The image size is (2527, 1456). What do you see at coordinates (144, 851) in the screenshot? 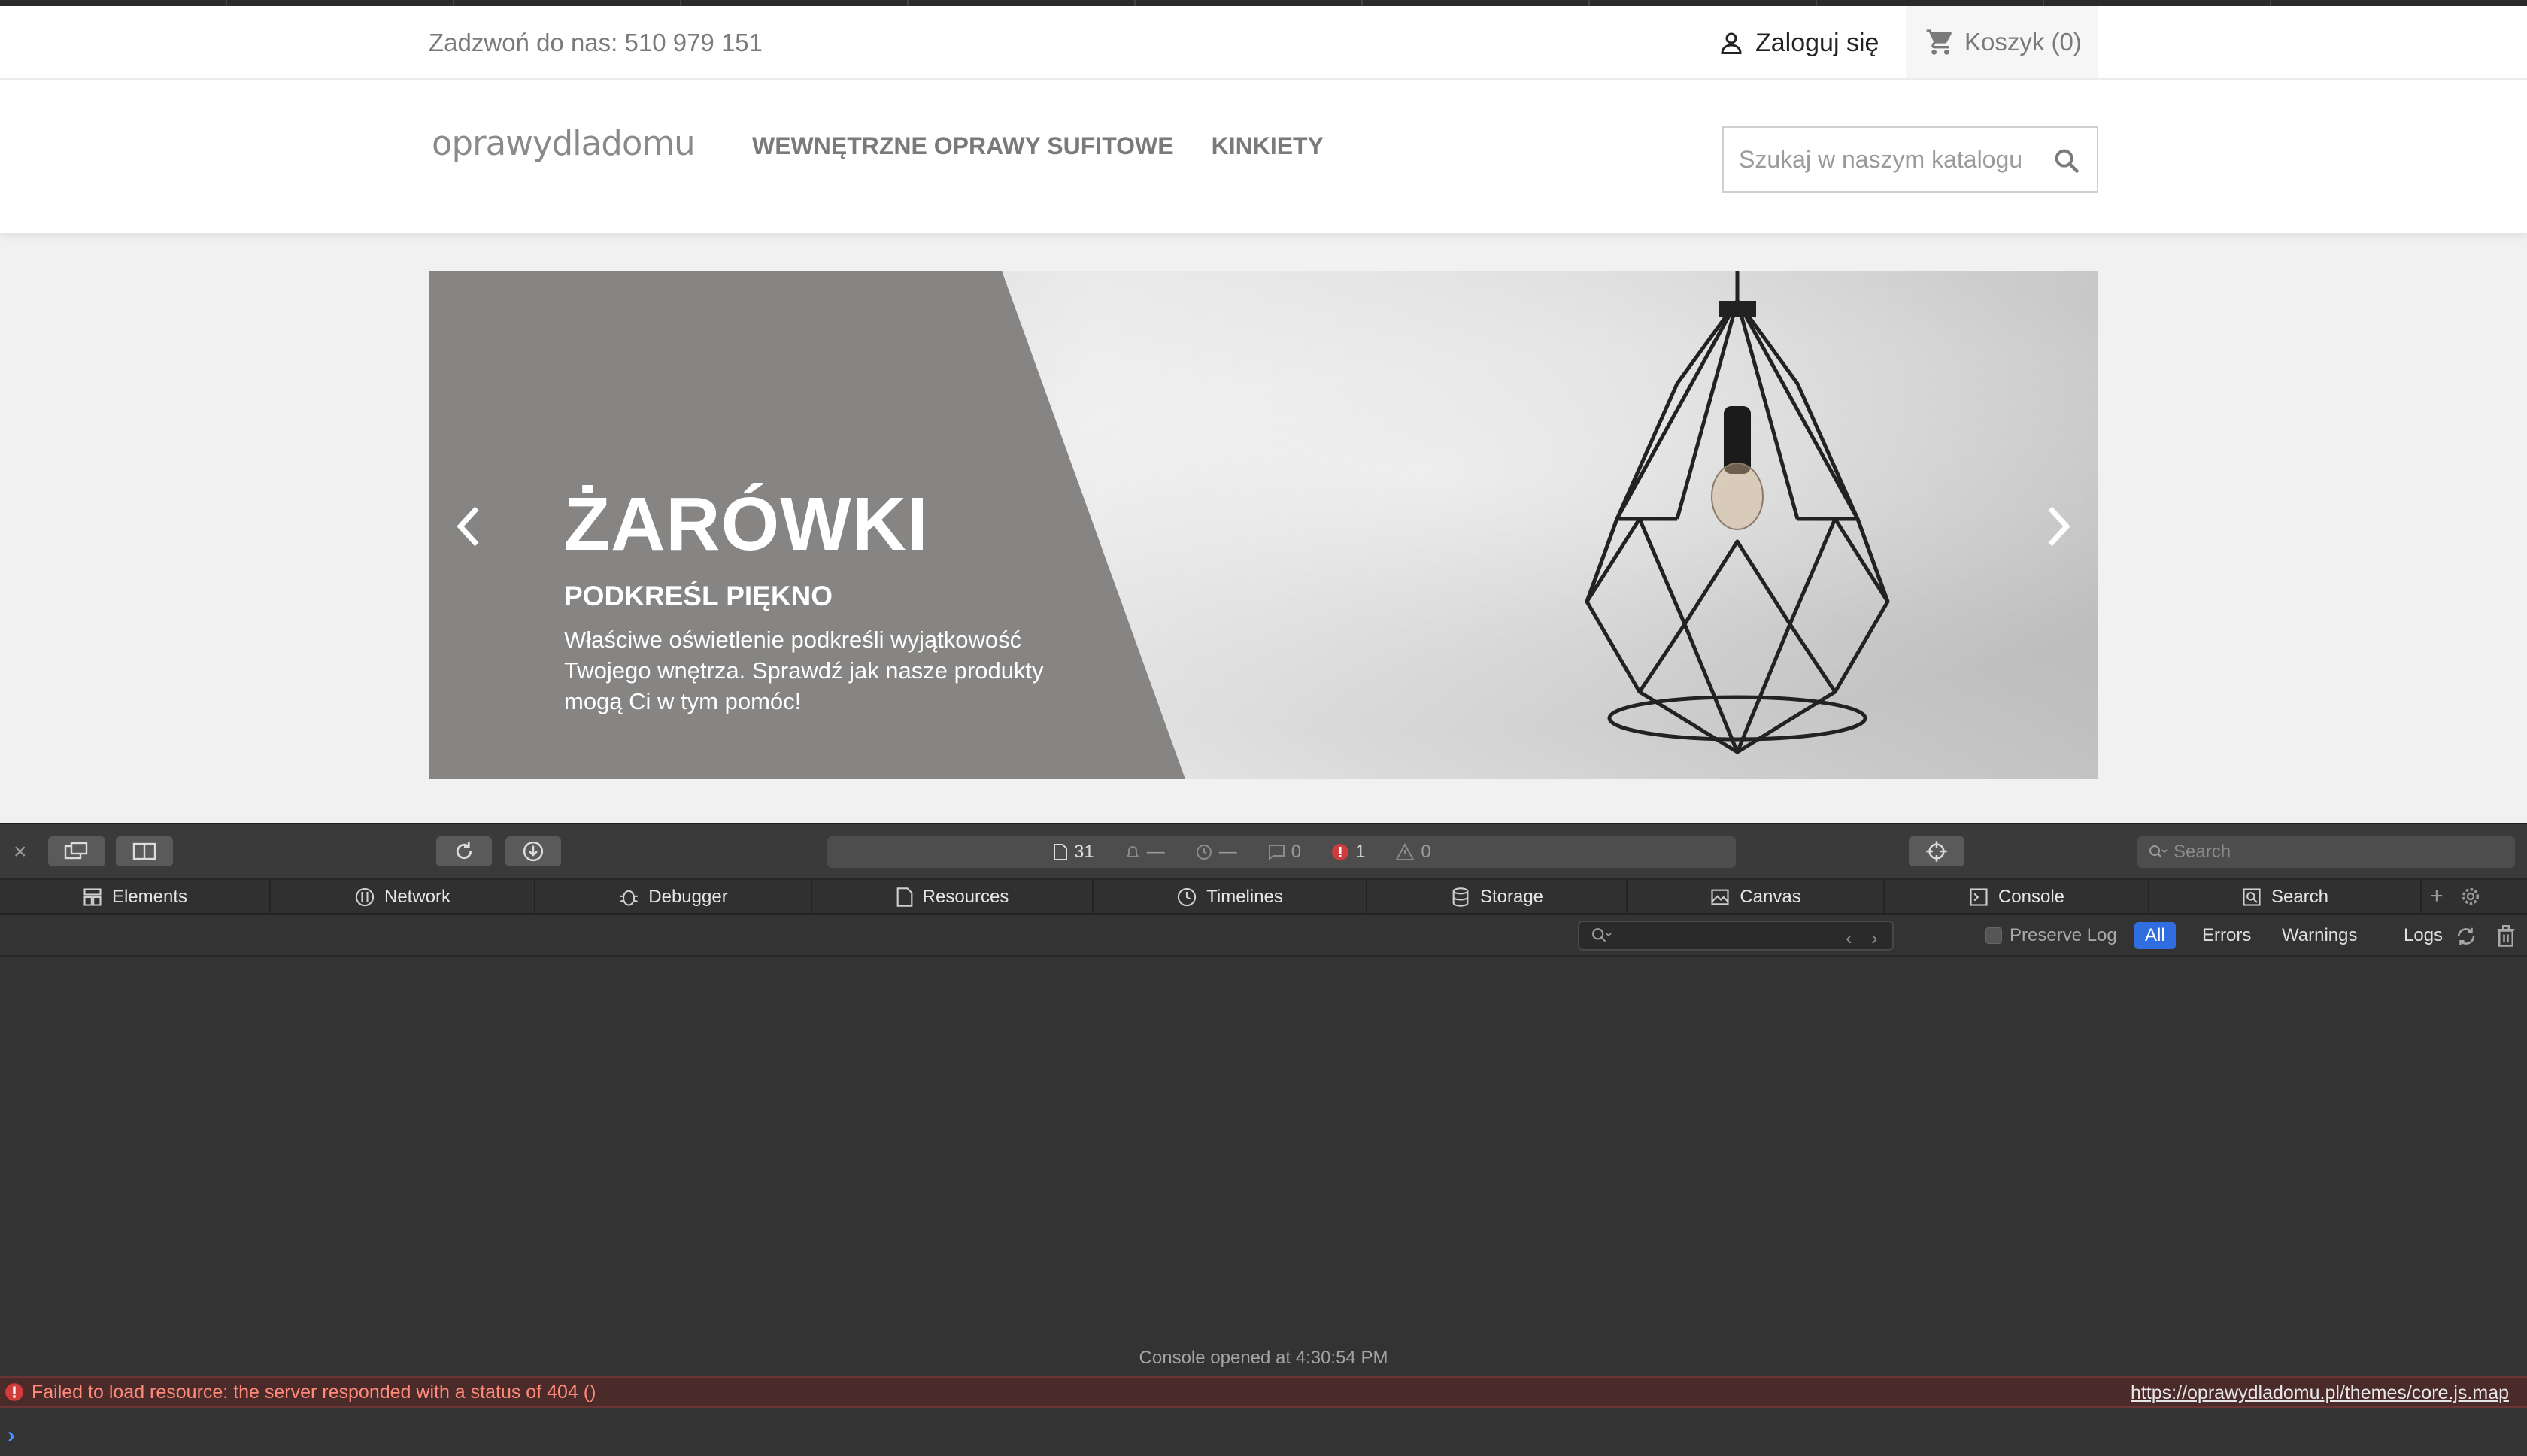
I see `dock-side-button` at bounding box center [144, 851].